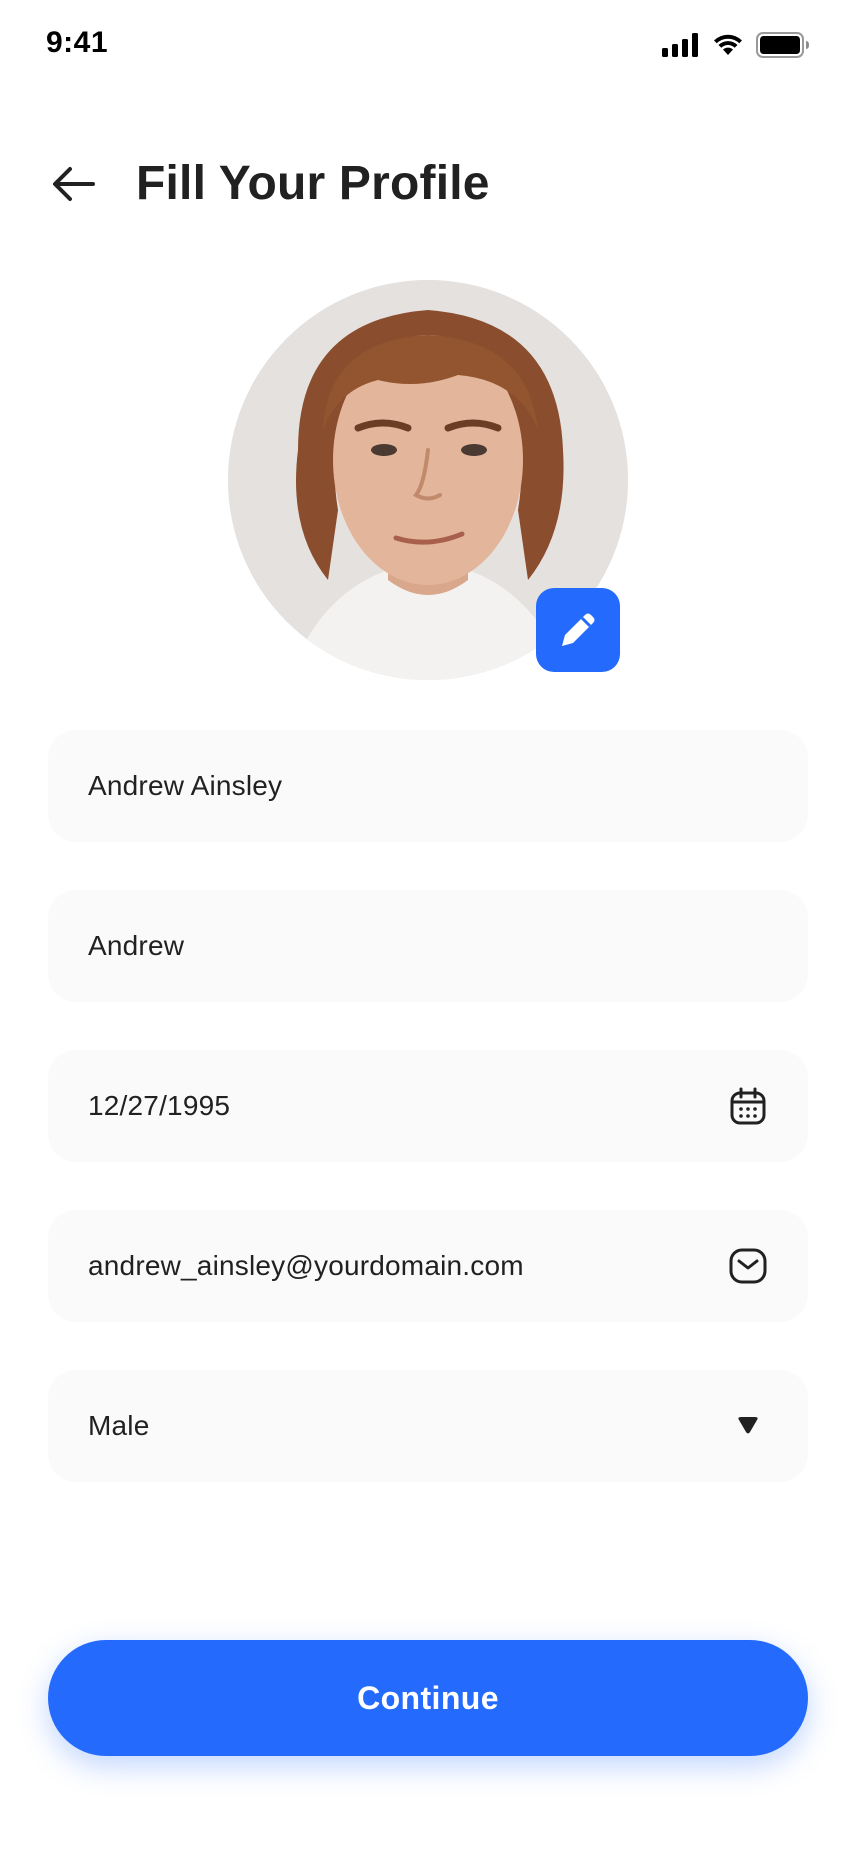 The height and width of the screenshot is (1852, 856). What do you see at coordinates (185, 785) in the screenshot?
I see `full-name-value: Andrew Ainsley` at bounding box center [185, 785].